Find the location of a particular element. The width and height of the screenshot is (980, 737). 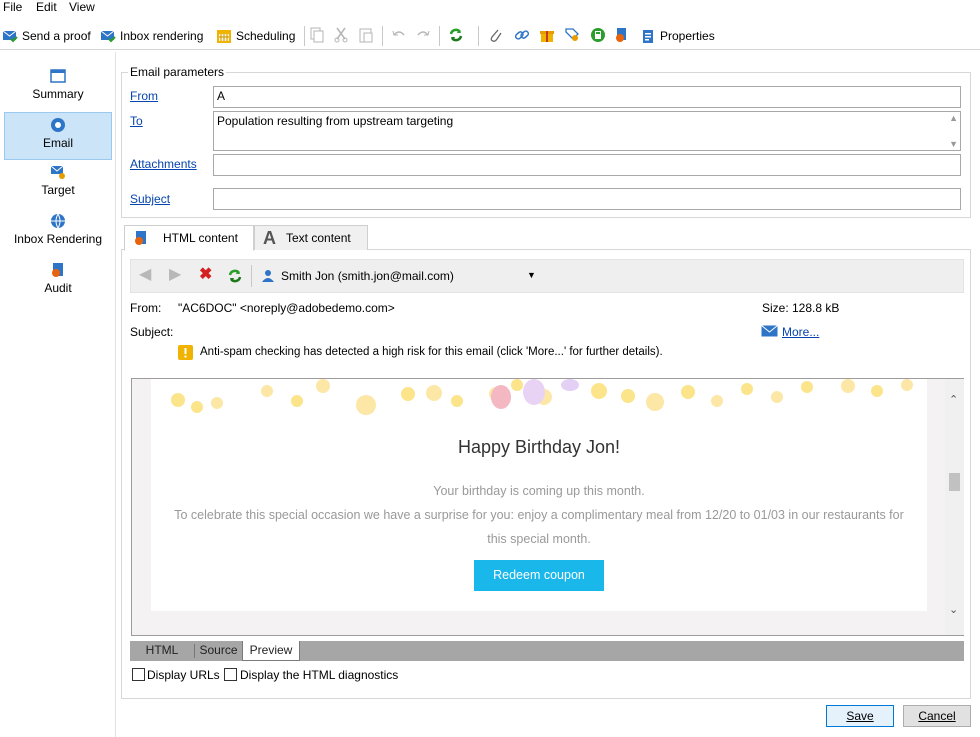

email-heading: Happy Birthday Jon! is located at coordinates (539, 447).